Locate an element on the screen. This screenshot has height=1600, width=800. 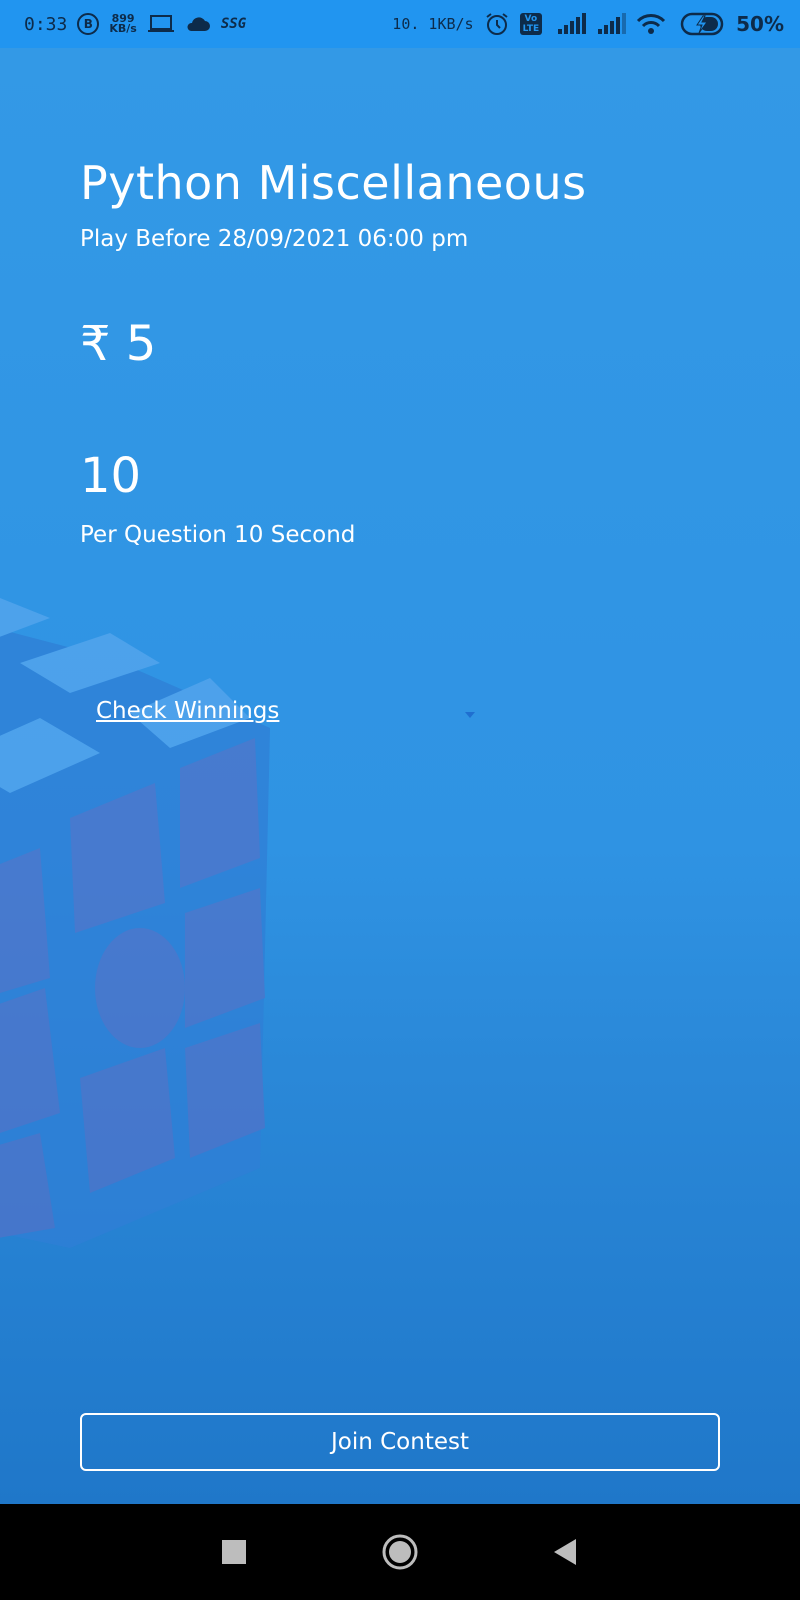
status-bar: 0:33 B 899 KB/s SSG 10. 1KB/s Vo LTE 50% is located at coordinates (400, 24).